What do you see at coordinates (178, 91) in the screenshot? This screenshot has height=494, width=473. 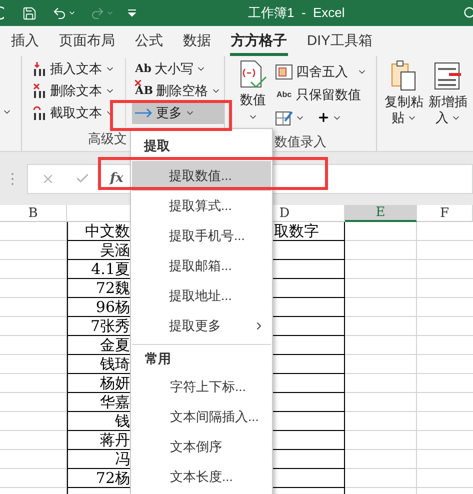 I see `ribbon-button: AB 删除空格` at bounding box center [178, 91].